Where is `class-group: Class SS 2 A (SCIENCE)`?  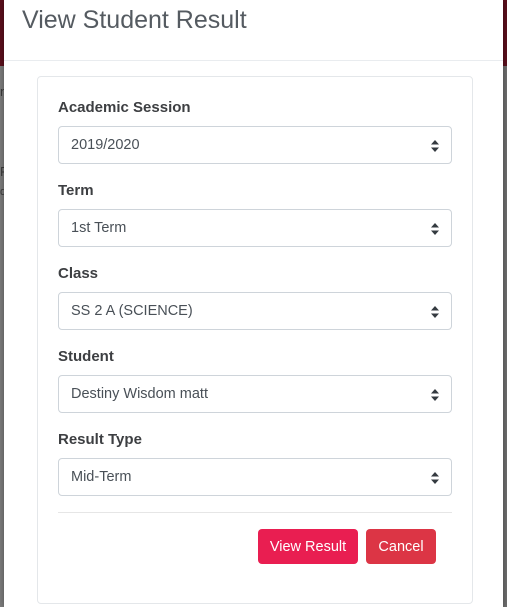
class-group: Class SS 2 A (SCIENCE) is located at coordinates (255, 297).